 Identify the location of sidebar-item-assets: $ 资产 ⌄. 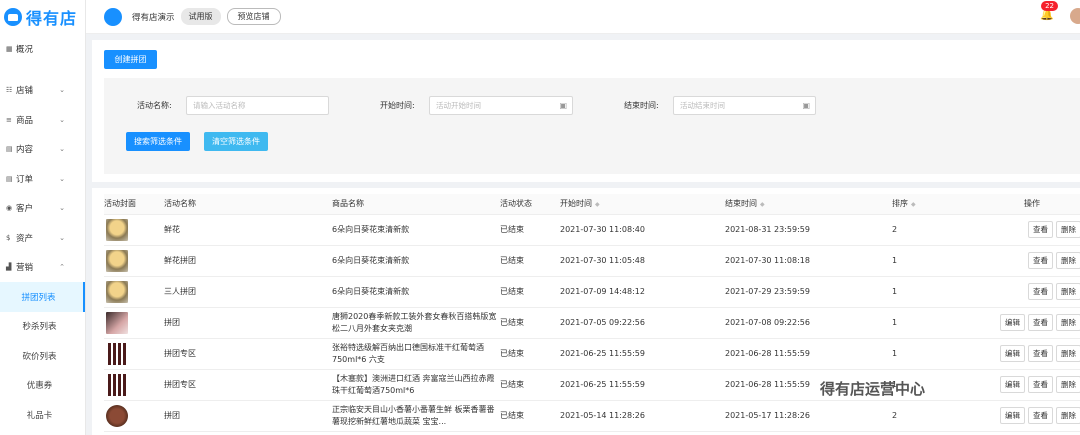
(42, 238).